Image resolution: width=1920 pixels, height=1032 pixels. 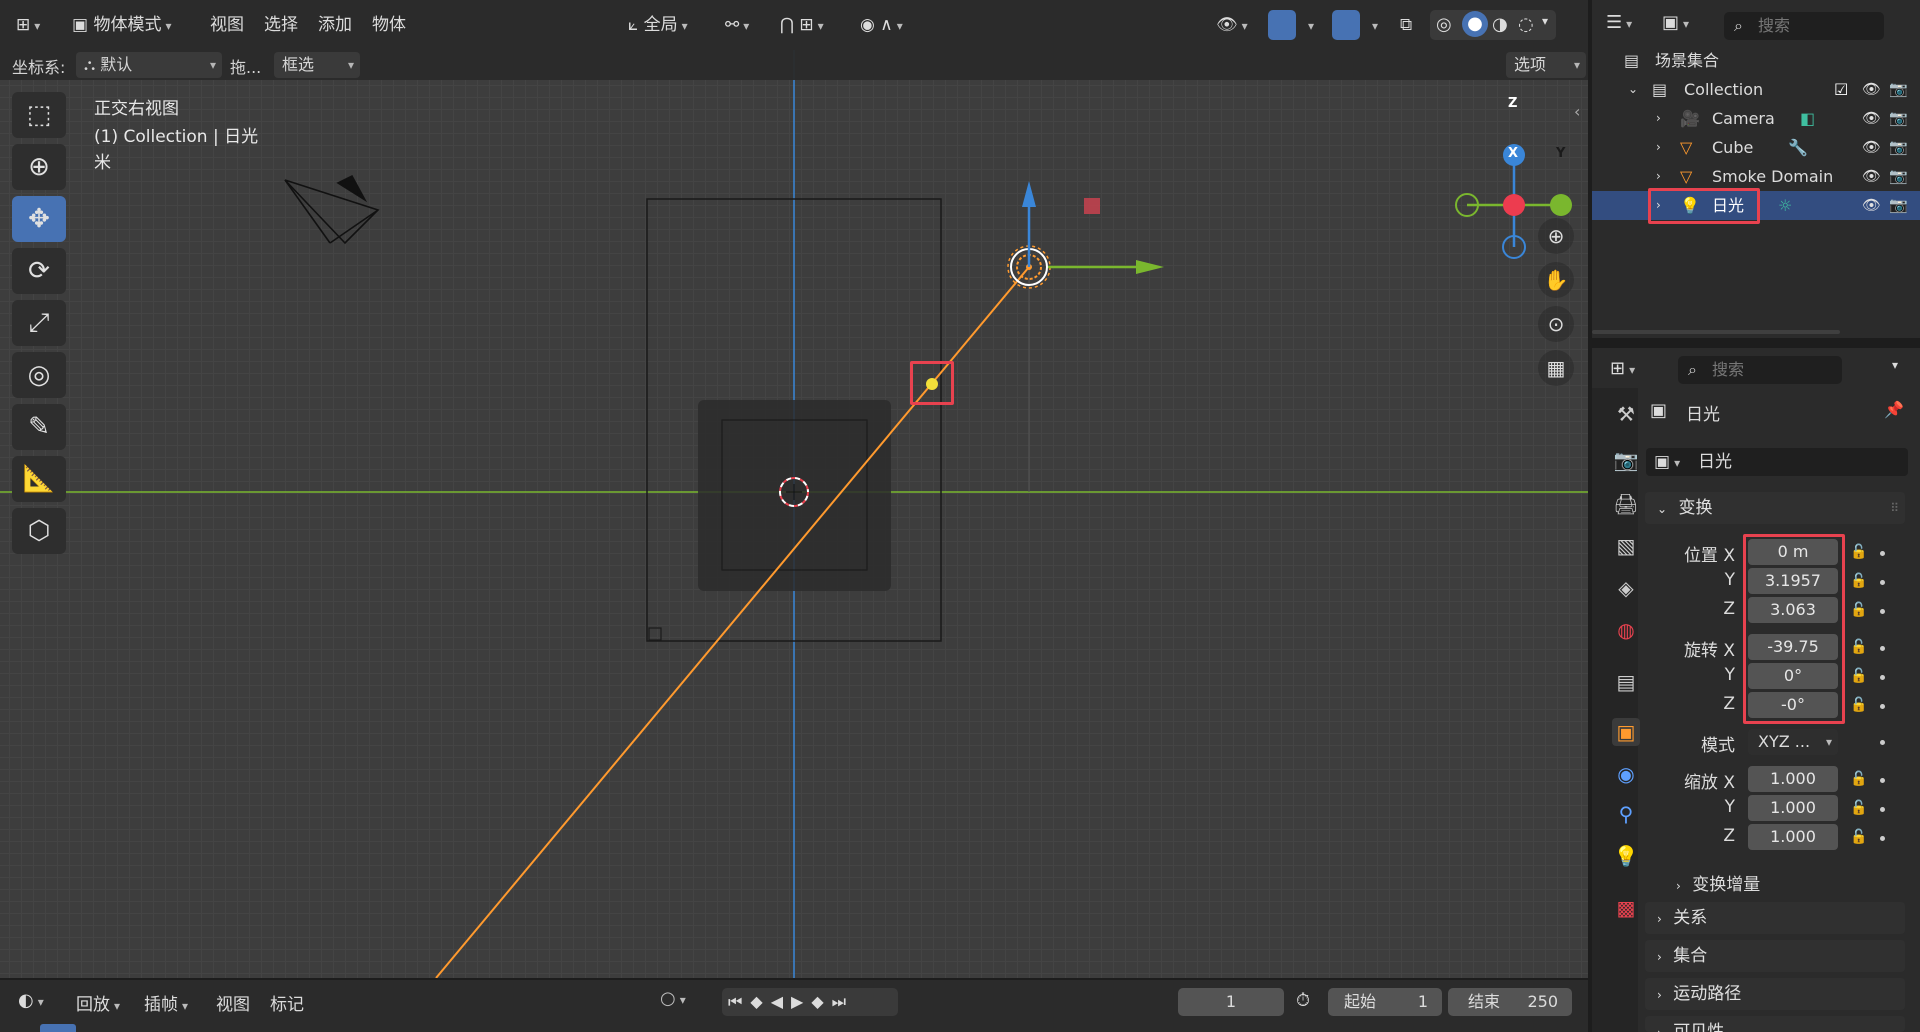 What do you see at coordinates (39, 115) in the screenshot?
I see `select-box-icon: ⬚` at bounding box center [39, 115].